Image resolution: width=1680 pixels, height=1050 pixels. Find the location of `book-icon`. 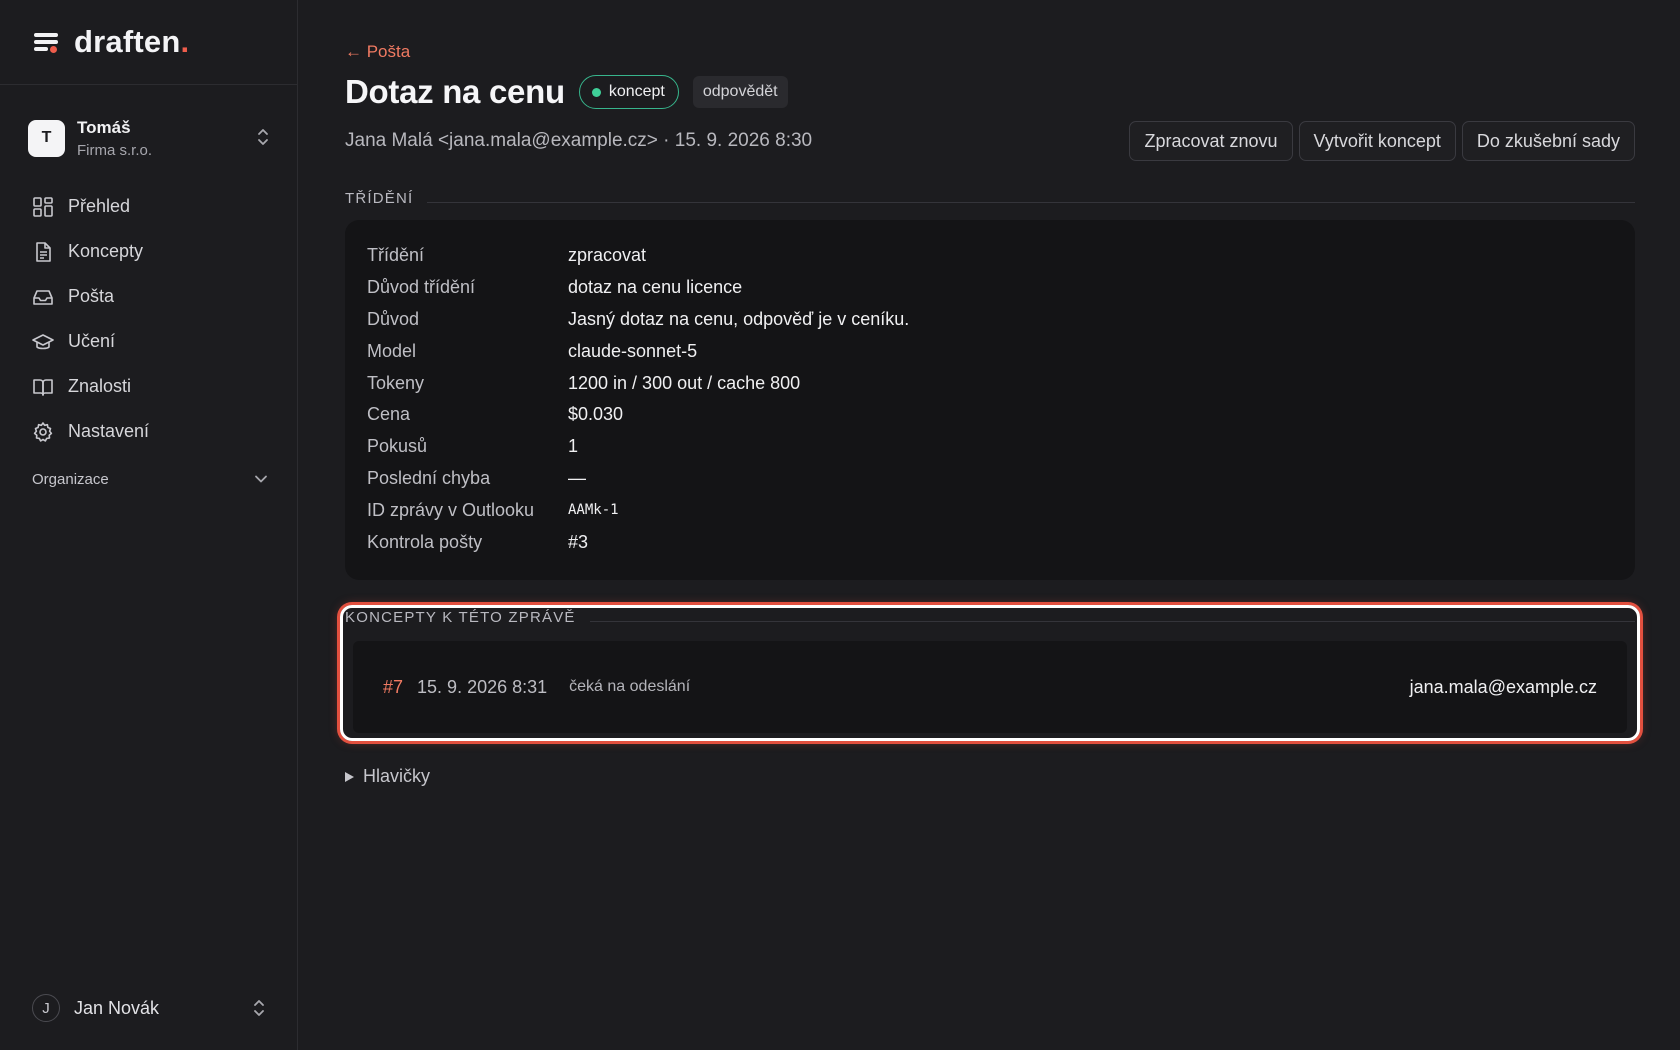

book-icon is located at coordinates (43, 387).